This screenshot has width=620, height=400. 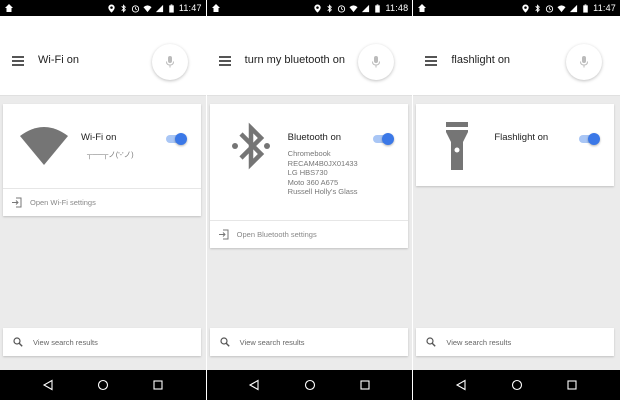 I want to click on bluetooth-icon, so click(x=250, y=146).